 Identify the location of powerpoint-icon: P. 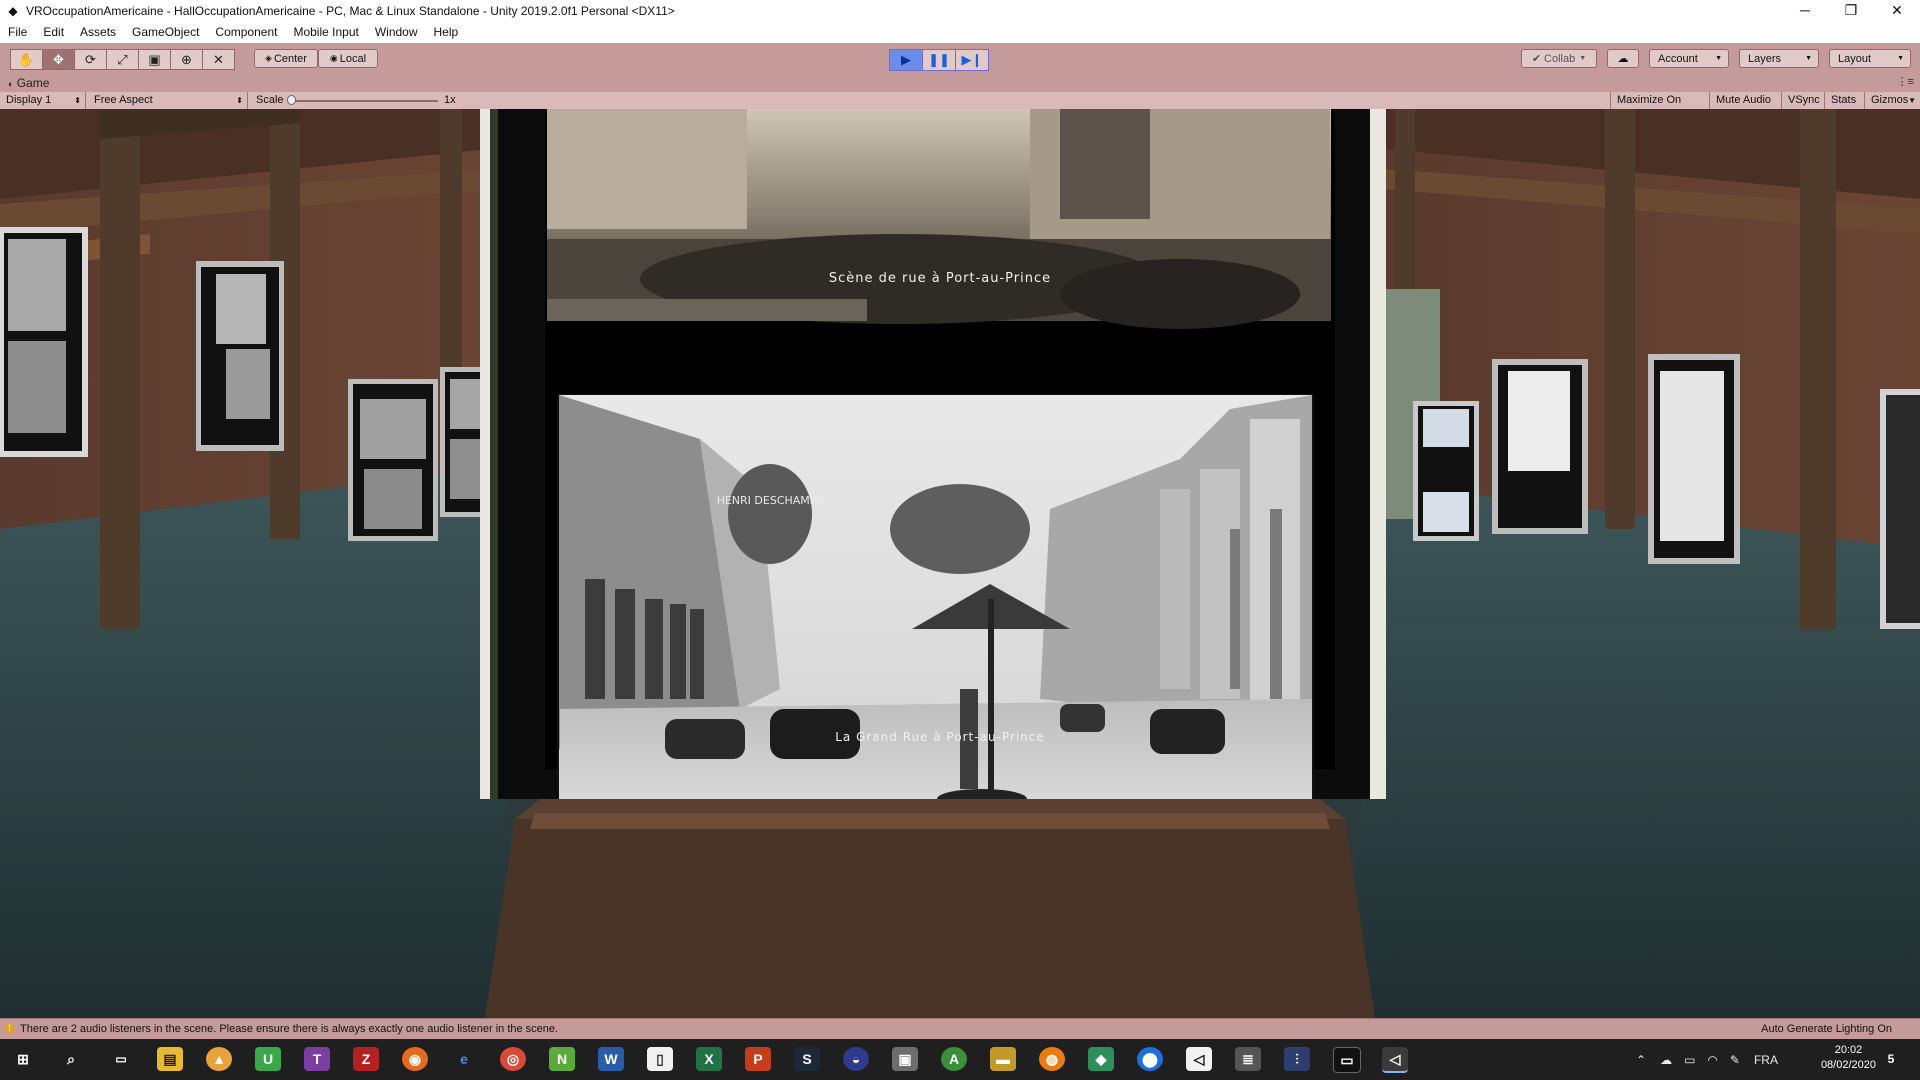
(758, 1059).